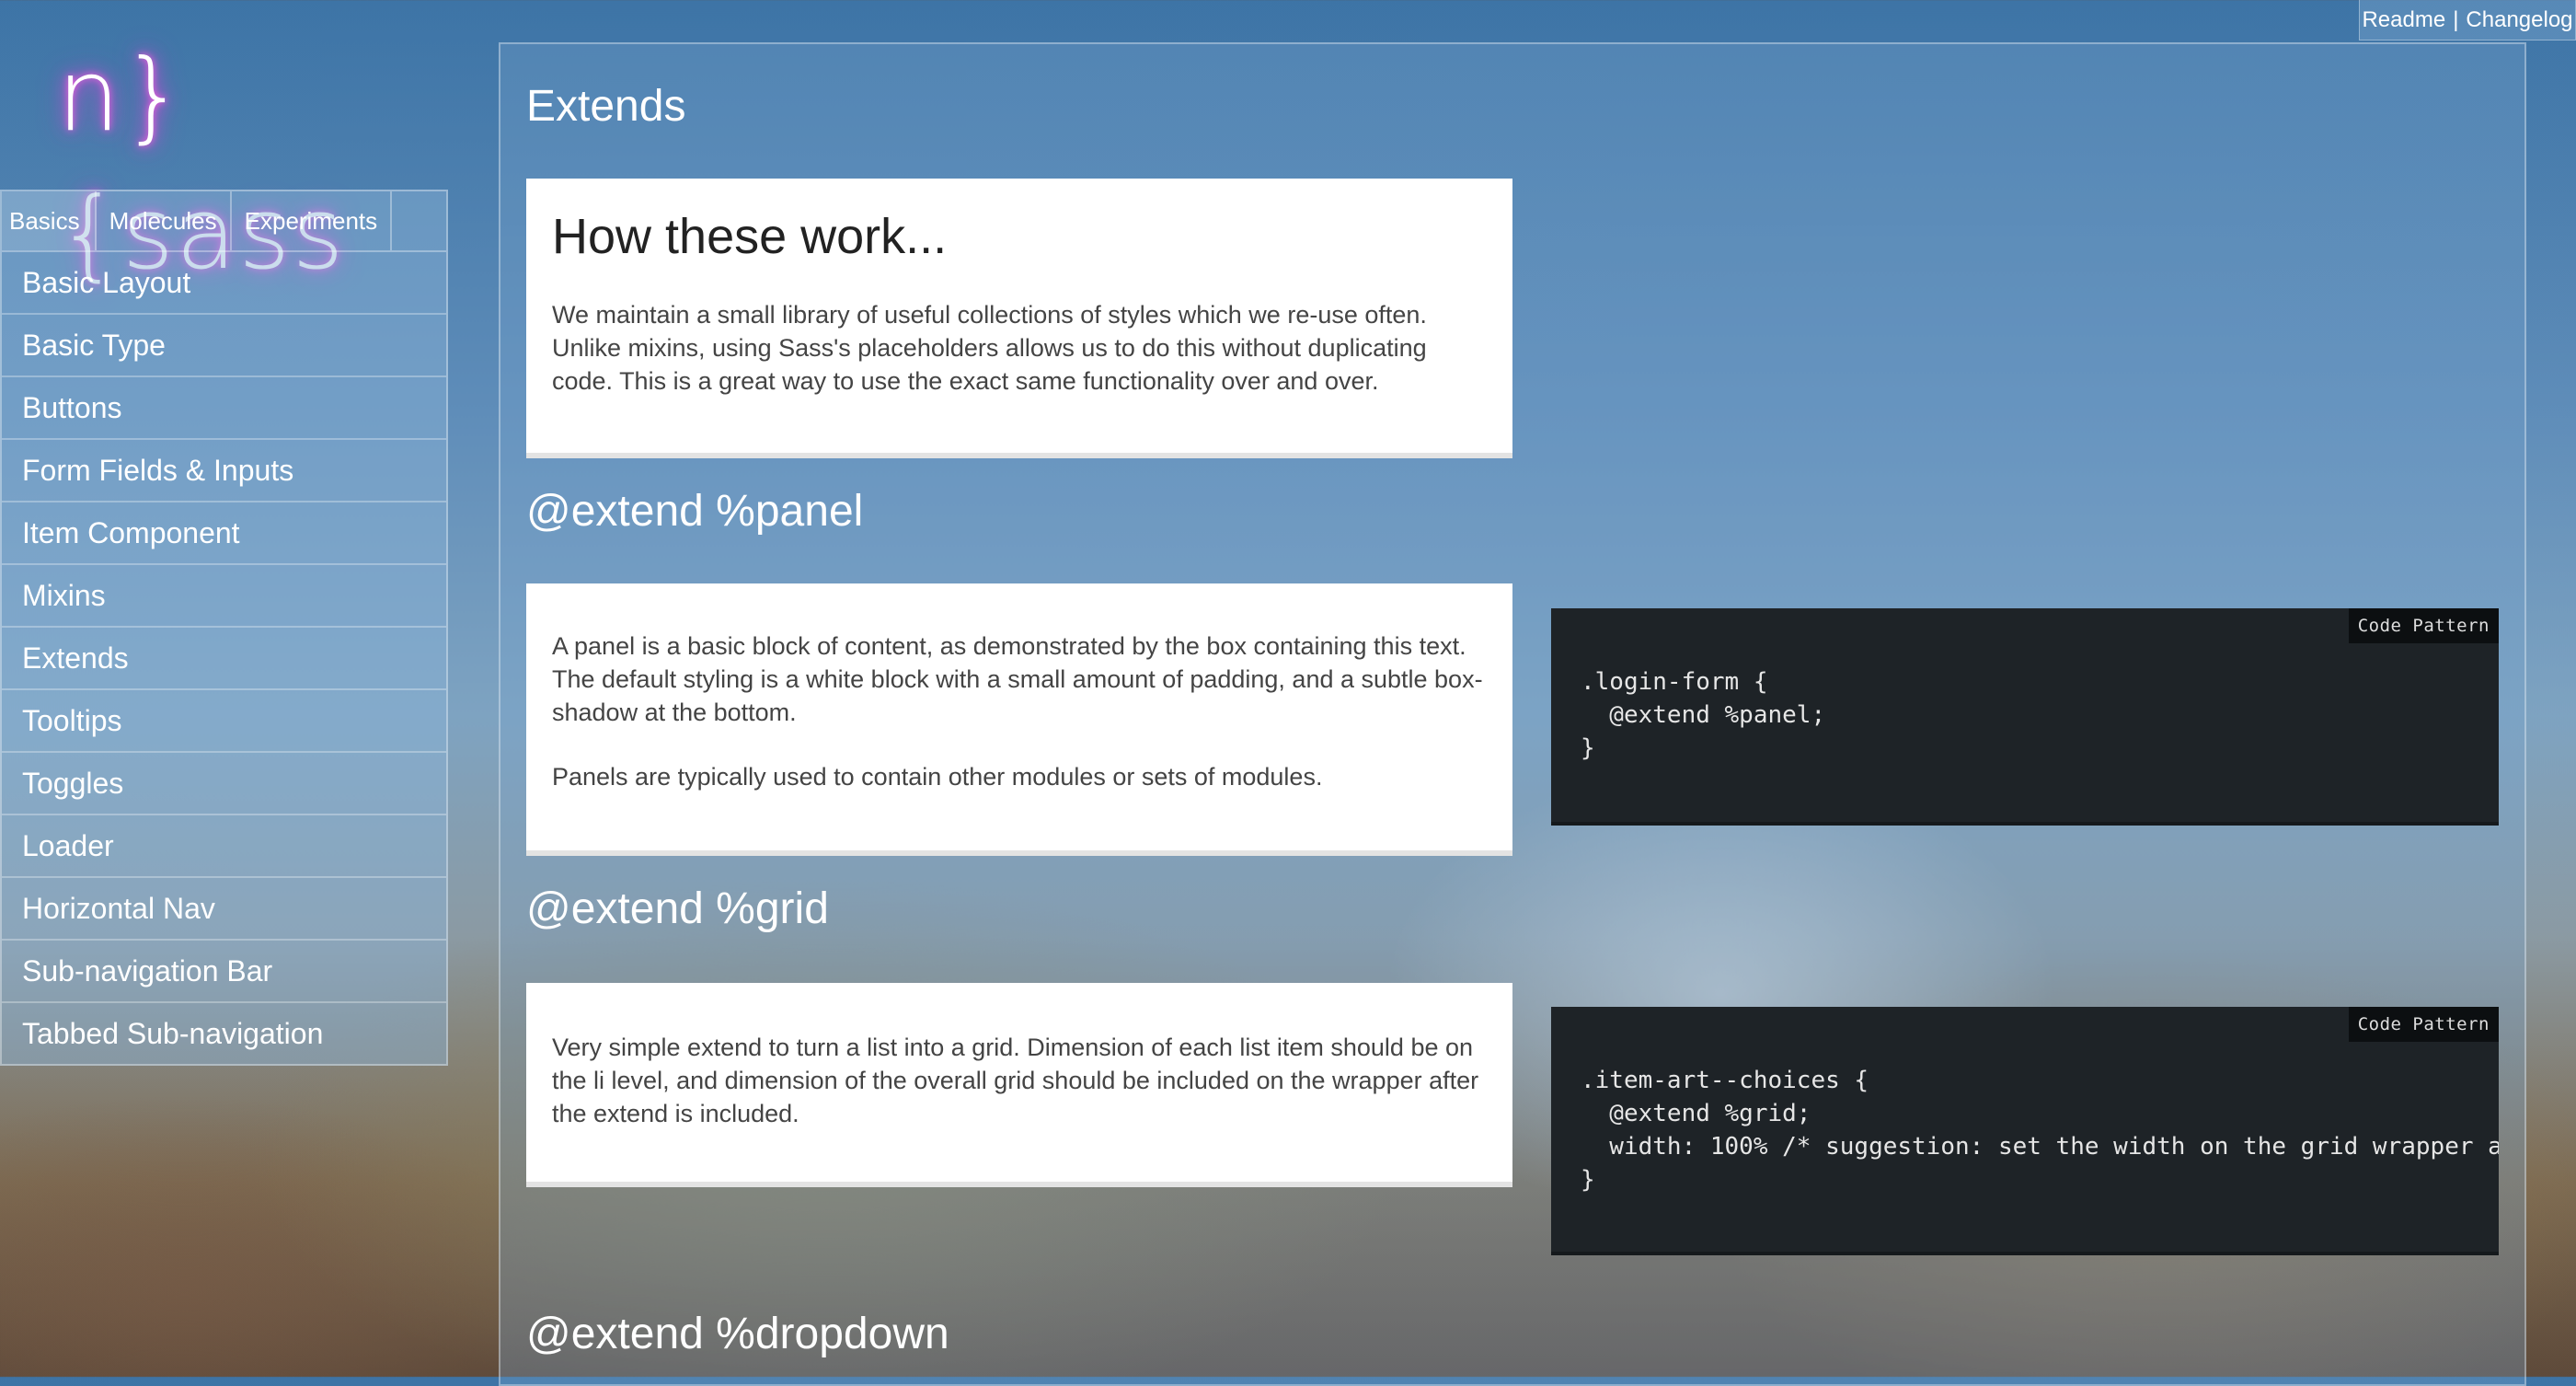  I want to click on sidebar-item-buttons: Buttons, so click(224, 408).